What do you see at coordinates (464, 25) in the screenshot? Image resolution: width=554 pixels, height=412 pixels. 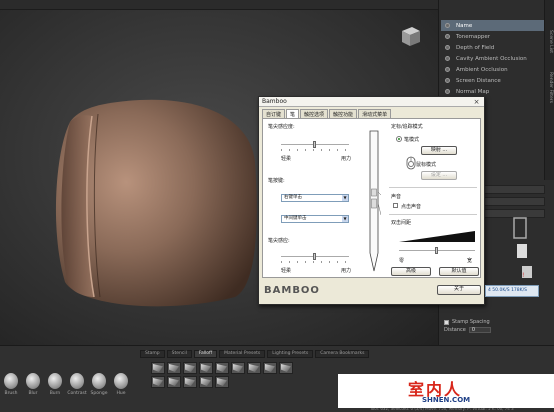 I see `filter-label: Name` at bounding box center [464, 25].